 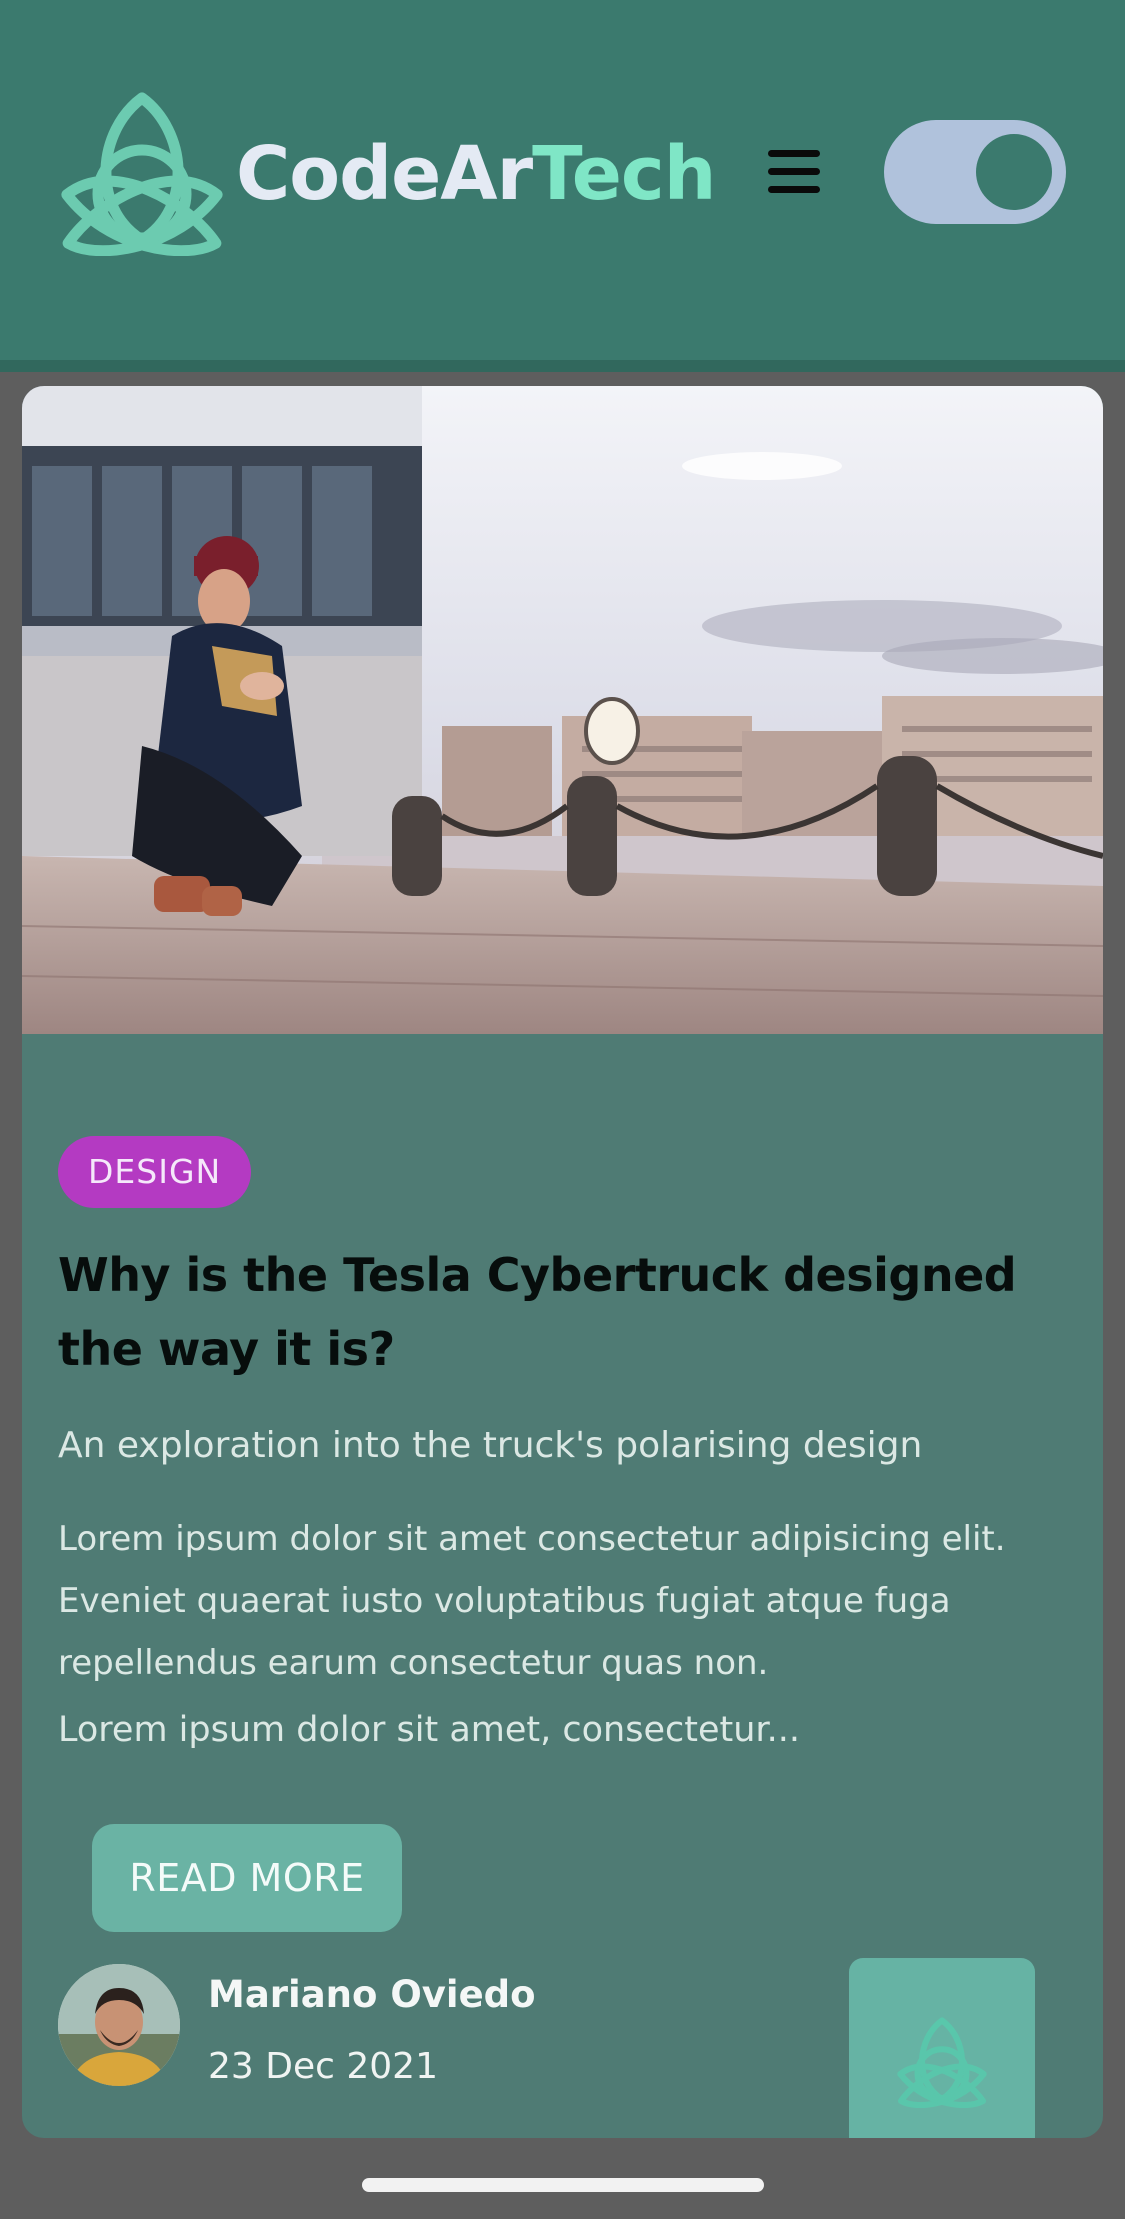 I want to click on brand-name: CodeArTech, so click(x=476, y=174).